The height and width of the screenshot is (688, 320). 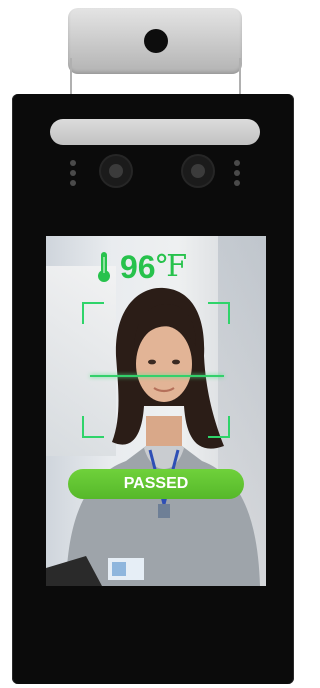 I want to click on sensor-bracket-left, so click(x=71, y=78).